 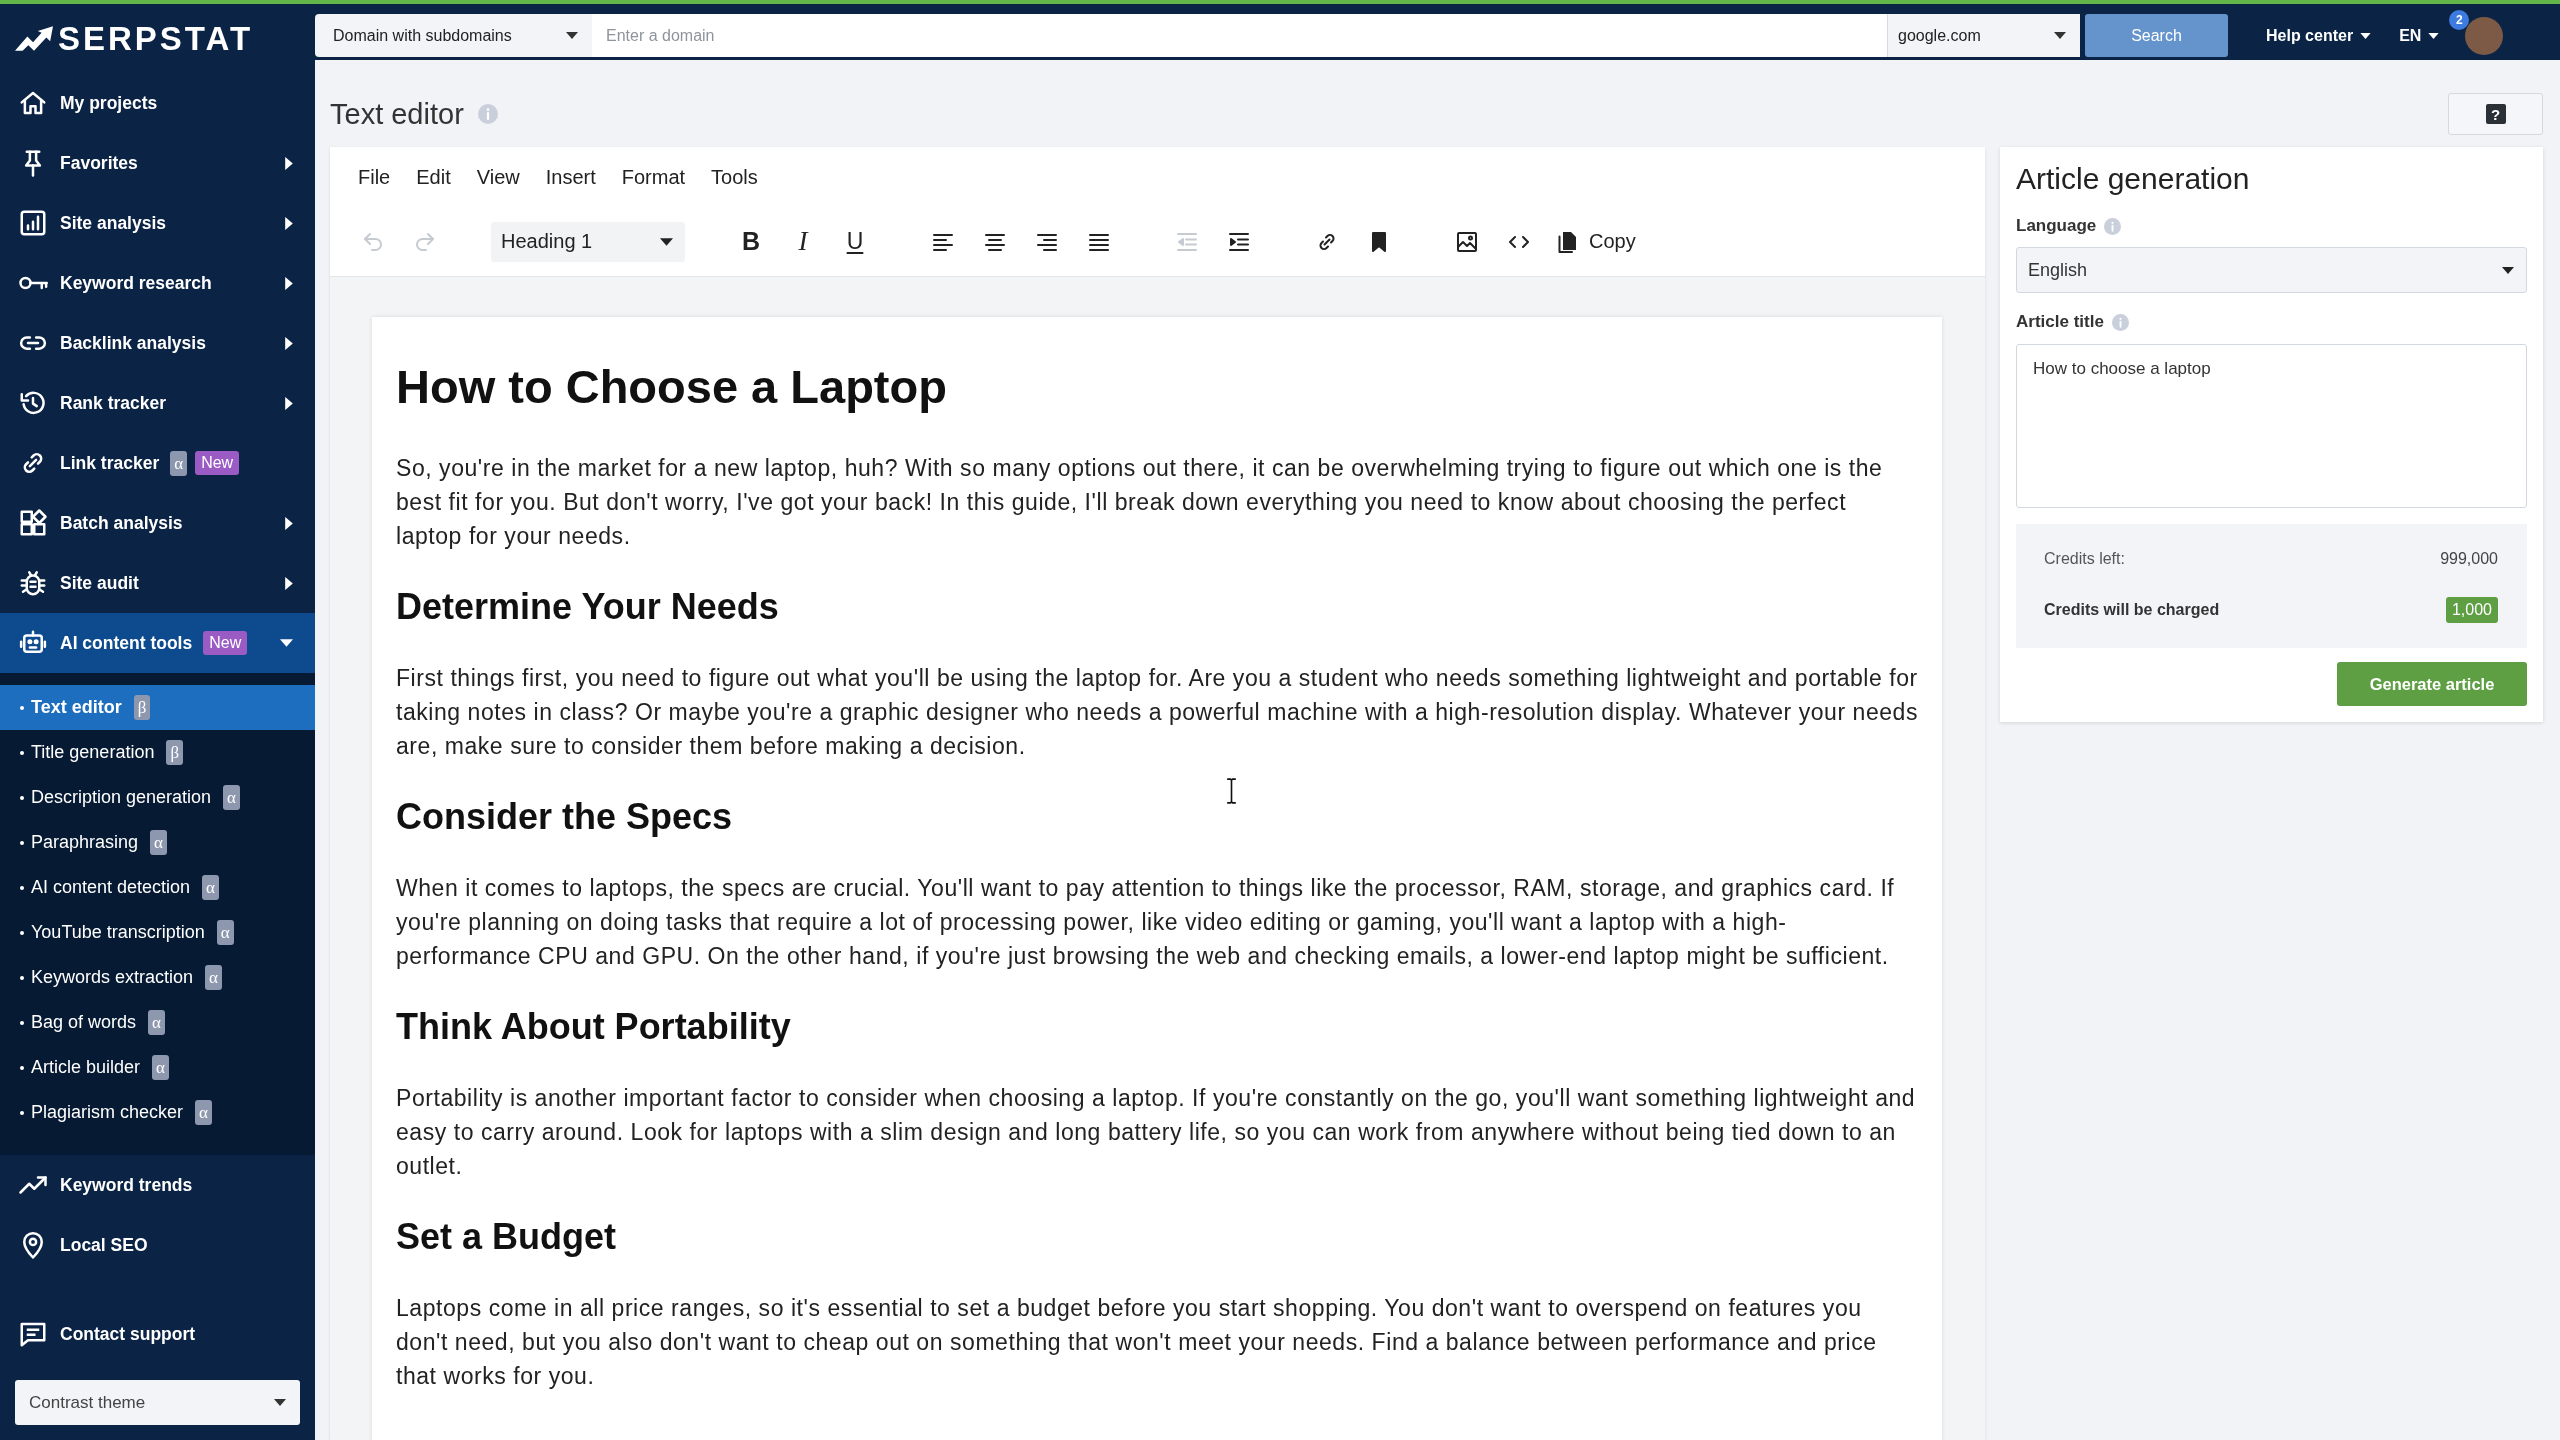 What do you see at coordinates (751, 241) in the screenshot?
I see `bold-button: B` at bounding box center [751, 241].